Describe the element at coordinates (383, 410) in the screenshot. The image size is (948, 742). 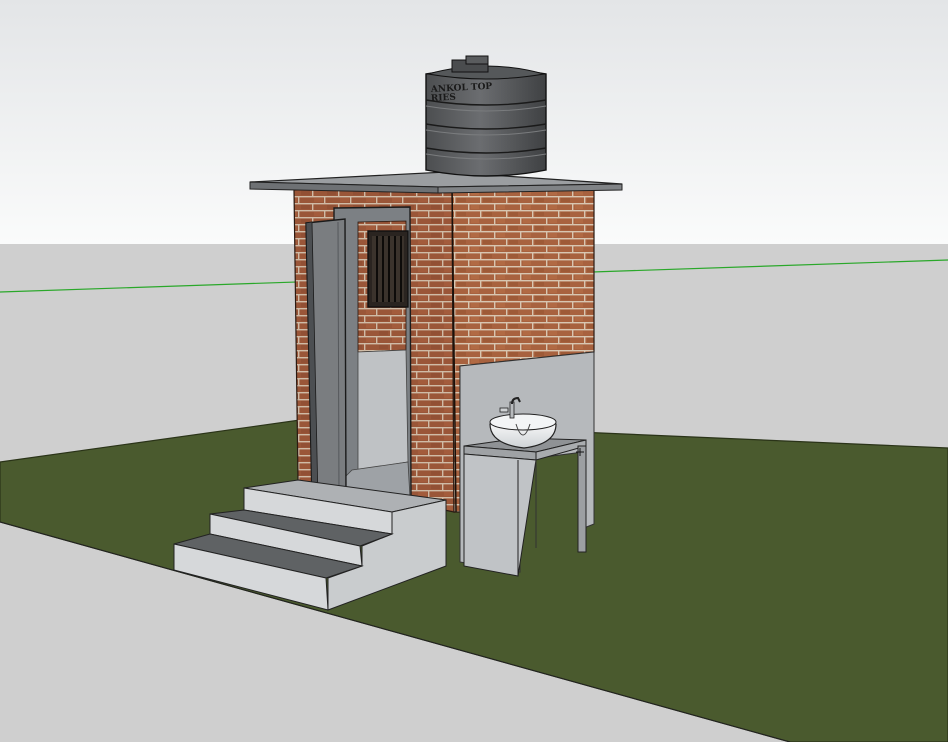
I see `interior-plaster-wall` at that location.